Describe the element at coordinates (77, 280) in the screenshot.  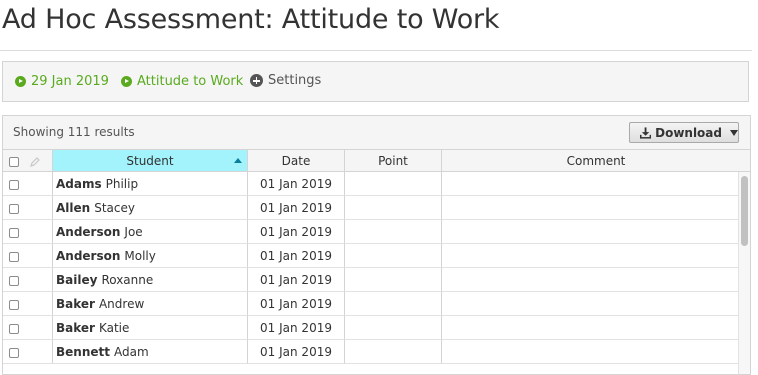
I see `student-last-name: Bailey` at that location.